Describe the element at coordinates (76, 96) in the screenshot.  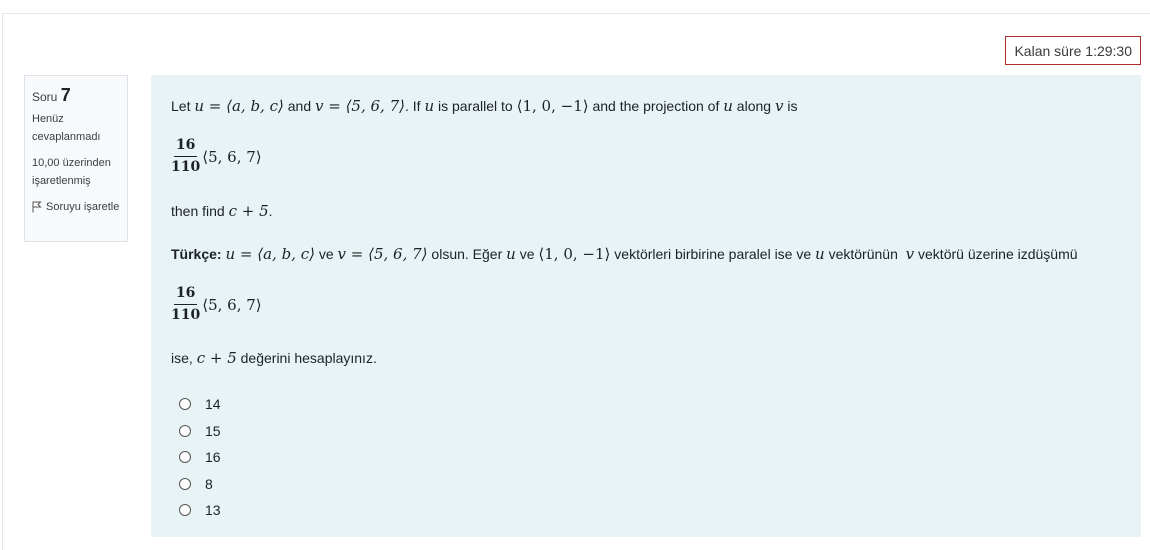
I see `question-number: Soru 7` at that location.